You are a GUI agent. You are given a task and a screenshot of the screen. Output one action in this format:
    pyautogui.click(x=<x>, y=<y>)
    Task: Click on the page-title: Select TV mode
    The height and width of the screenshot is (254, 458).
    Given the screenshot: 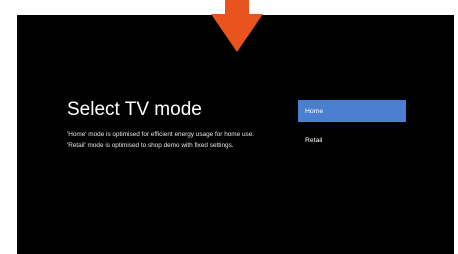 What is the action you would take?
    pyautogui.click(x=134, y=109)
    